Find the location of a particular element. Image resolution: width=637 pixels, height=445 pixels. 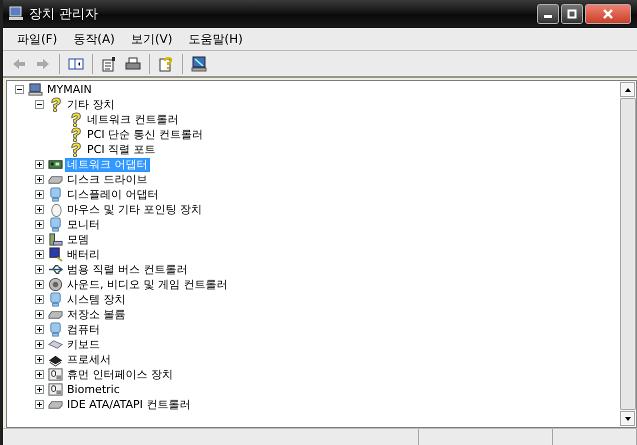

tree-item: 컴퓨터 is located at coordinates (83, 329).